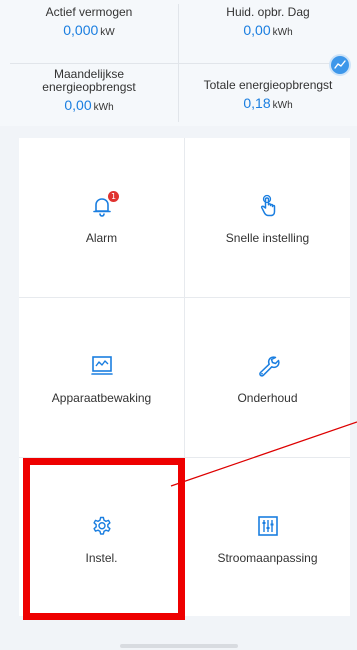 The image size is (357, 650). I want to click on home-indicator, so click(179, 646).